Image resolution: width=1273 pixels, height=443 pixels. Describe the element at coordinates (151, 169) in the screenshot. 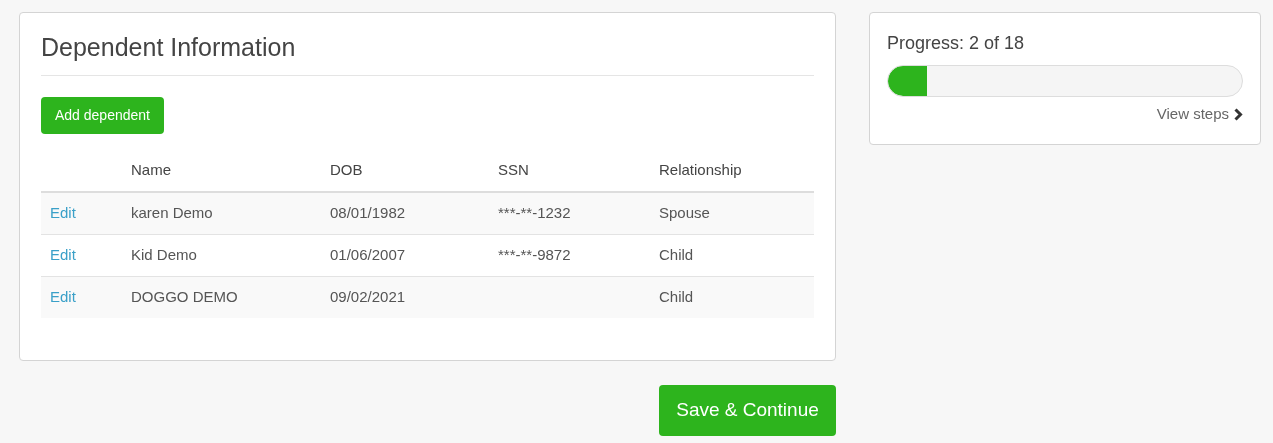

I see `column-header: Name` at that location.